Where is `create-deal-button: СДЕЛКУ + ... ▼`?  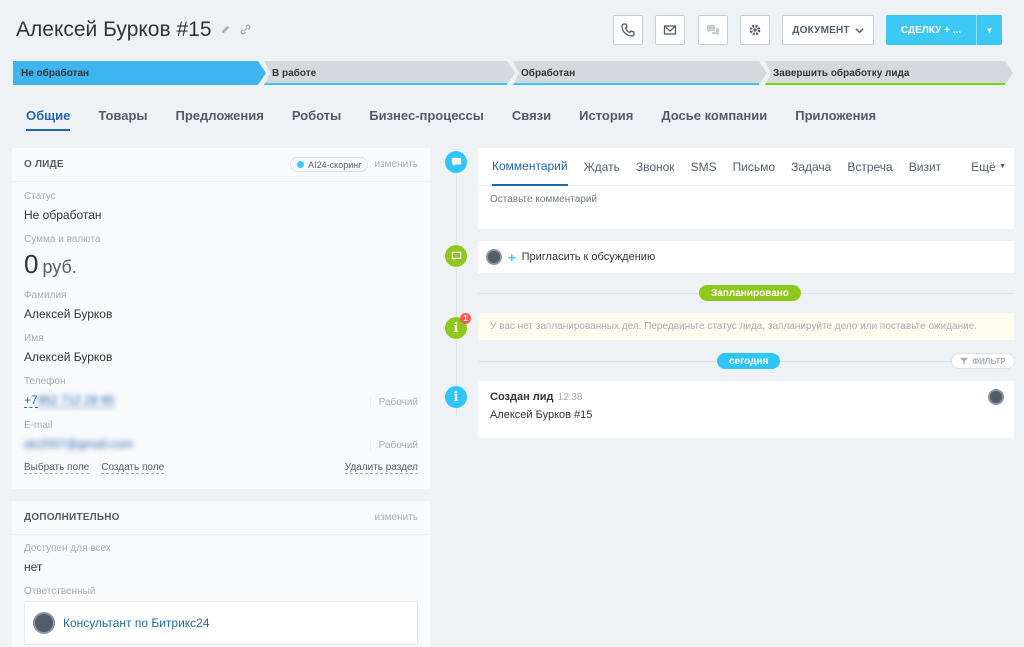
create-deal-button: СДЕЛКУ + ... ▼ is located at coordinates (944, 30).